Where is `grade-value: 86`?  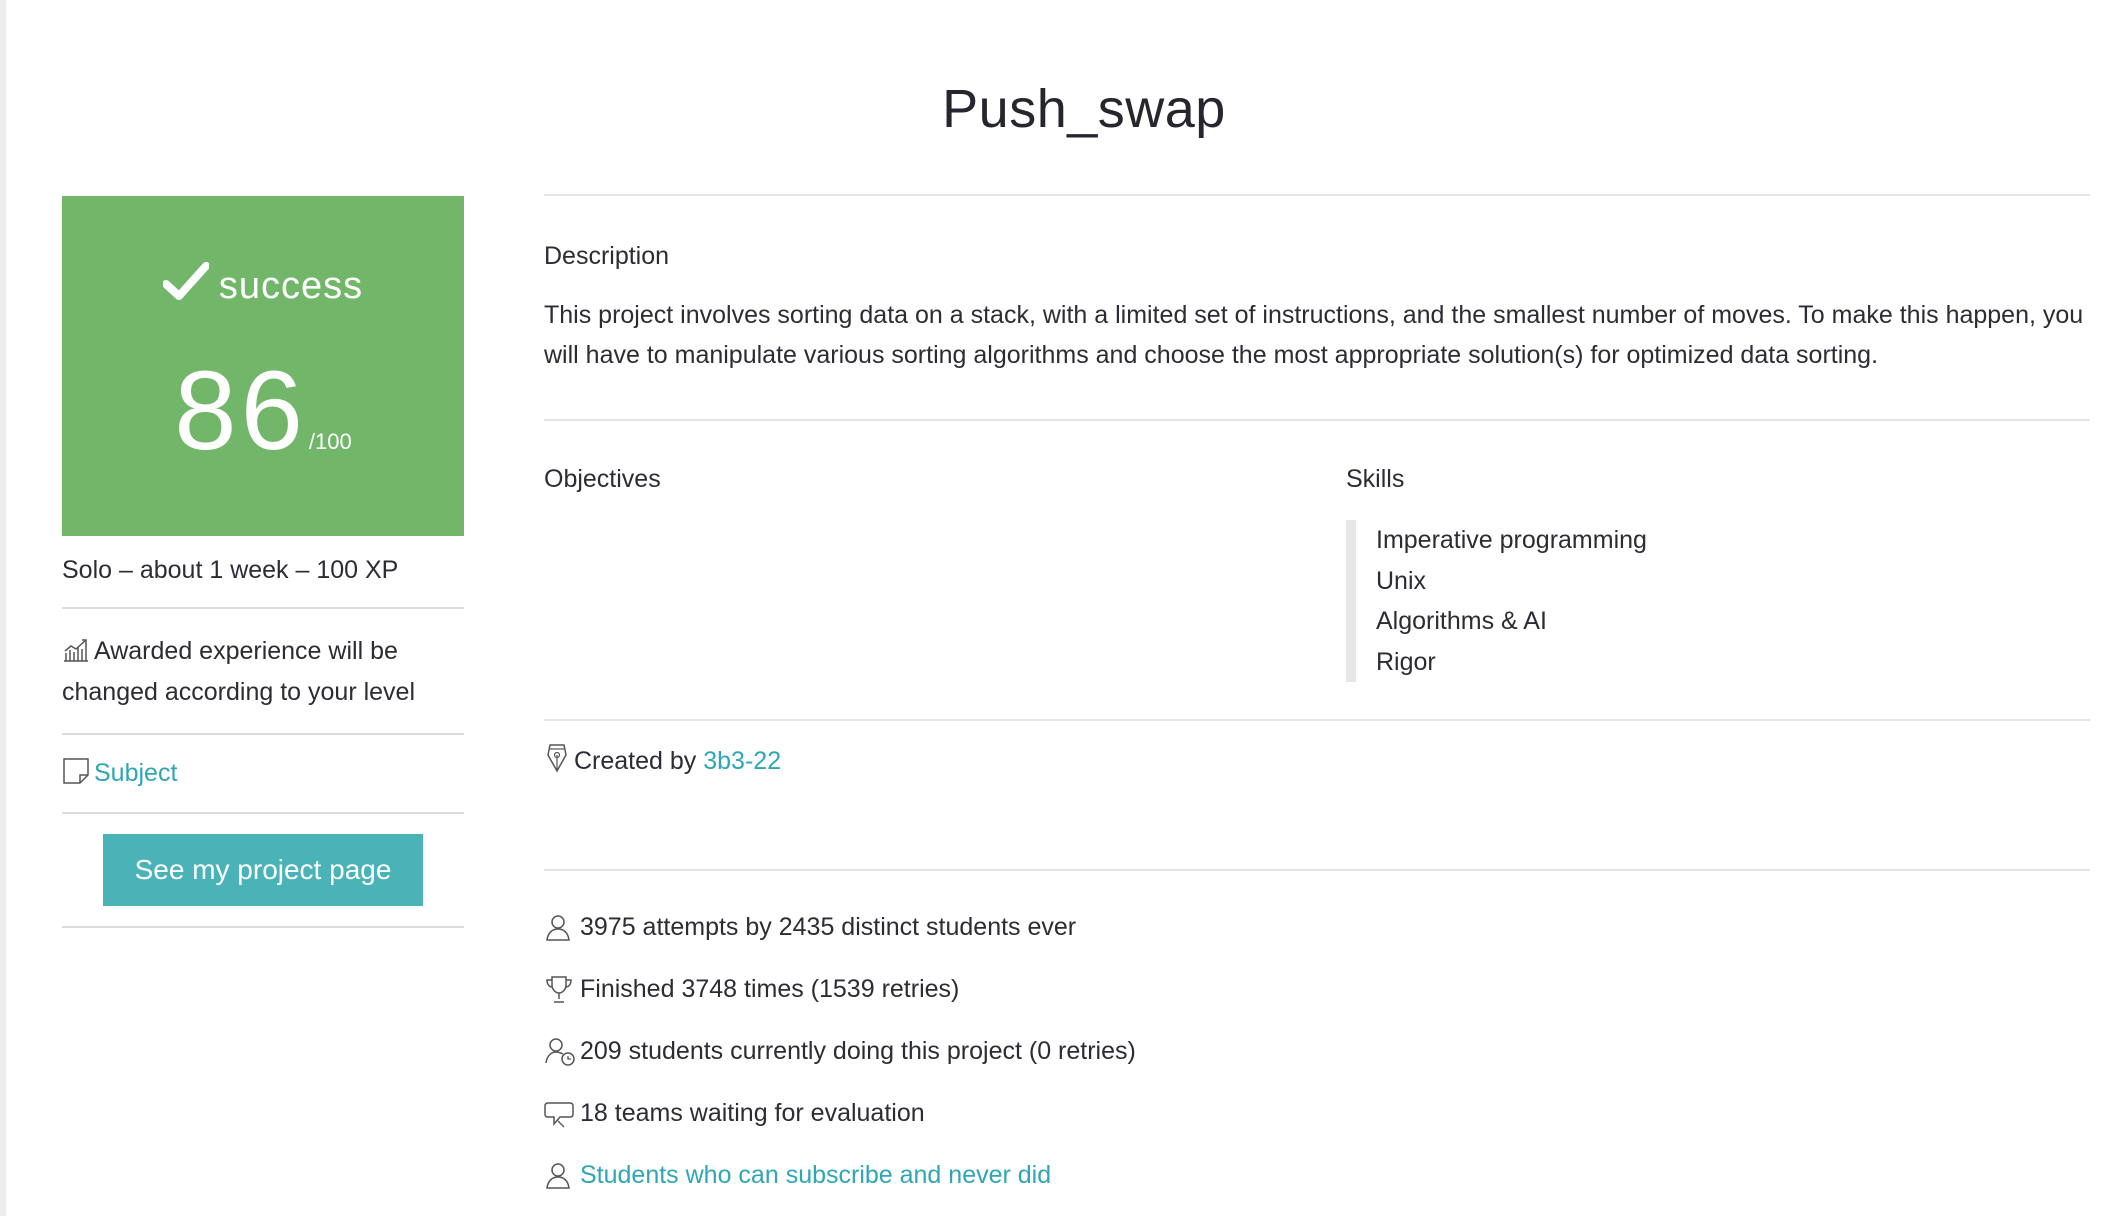
grade-value: 86 is located at coordinates (240, 410).